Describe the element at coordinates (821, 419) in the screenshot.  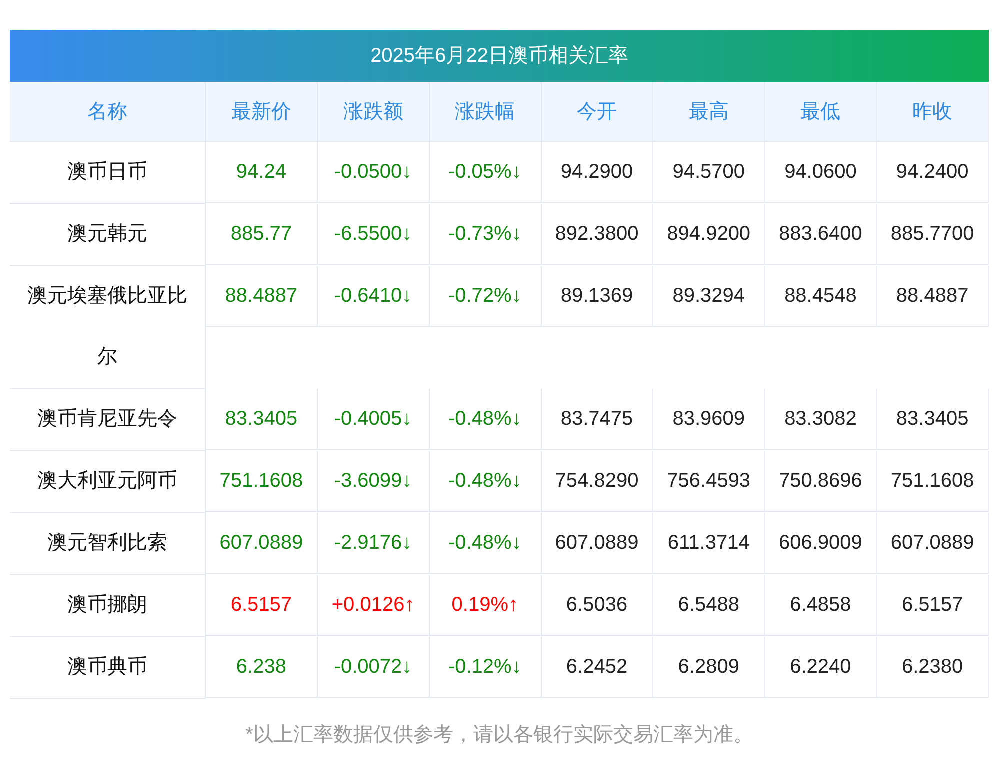
I see `table-cell: 83.3082` at that location.